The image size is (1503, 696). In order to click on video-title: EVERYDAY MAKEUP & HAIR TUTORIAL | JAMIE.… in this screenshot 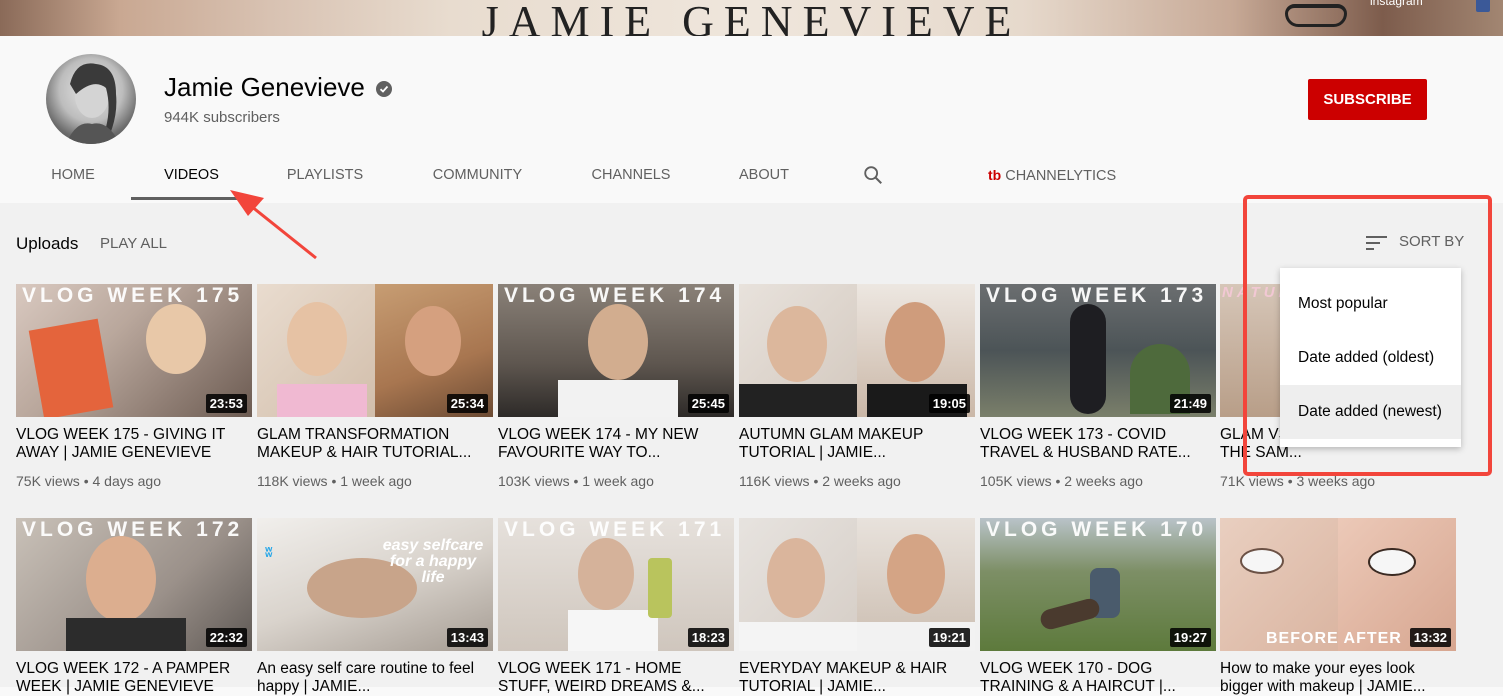, I will do `click(856, 678)`.